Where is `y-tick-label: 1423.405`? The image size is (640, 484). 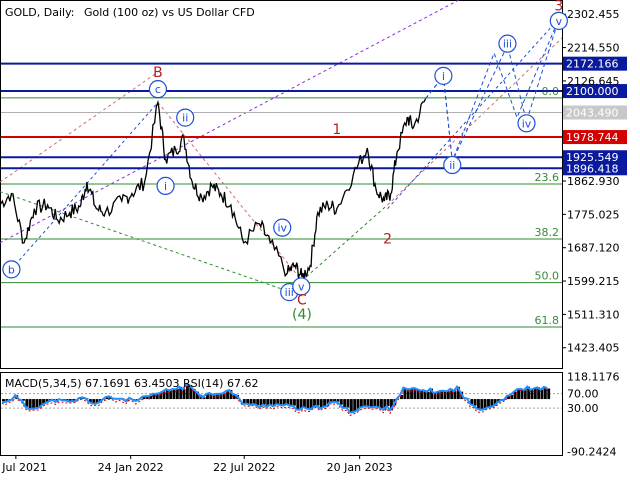
y-tick-label: 1423.405 is located at coordinates (593, 348).